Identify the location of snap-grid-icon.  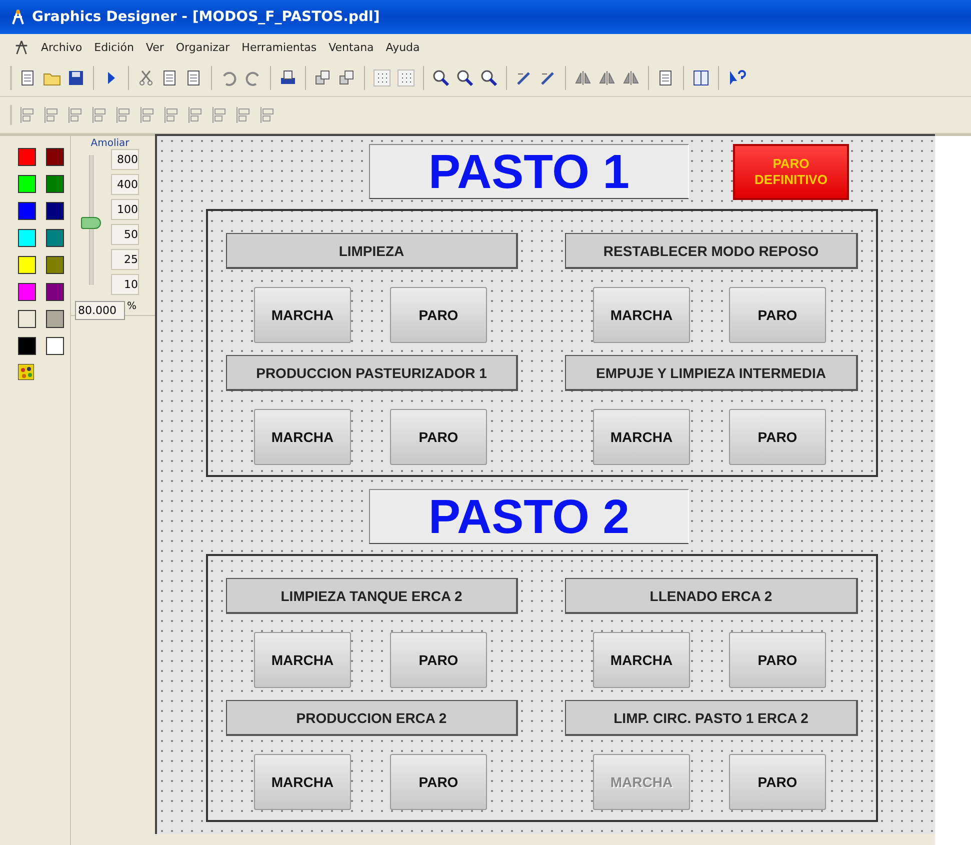
(406, 78).